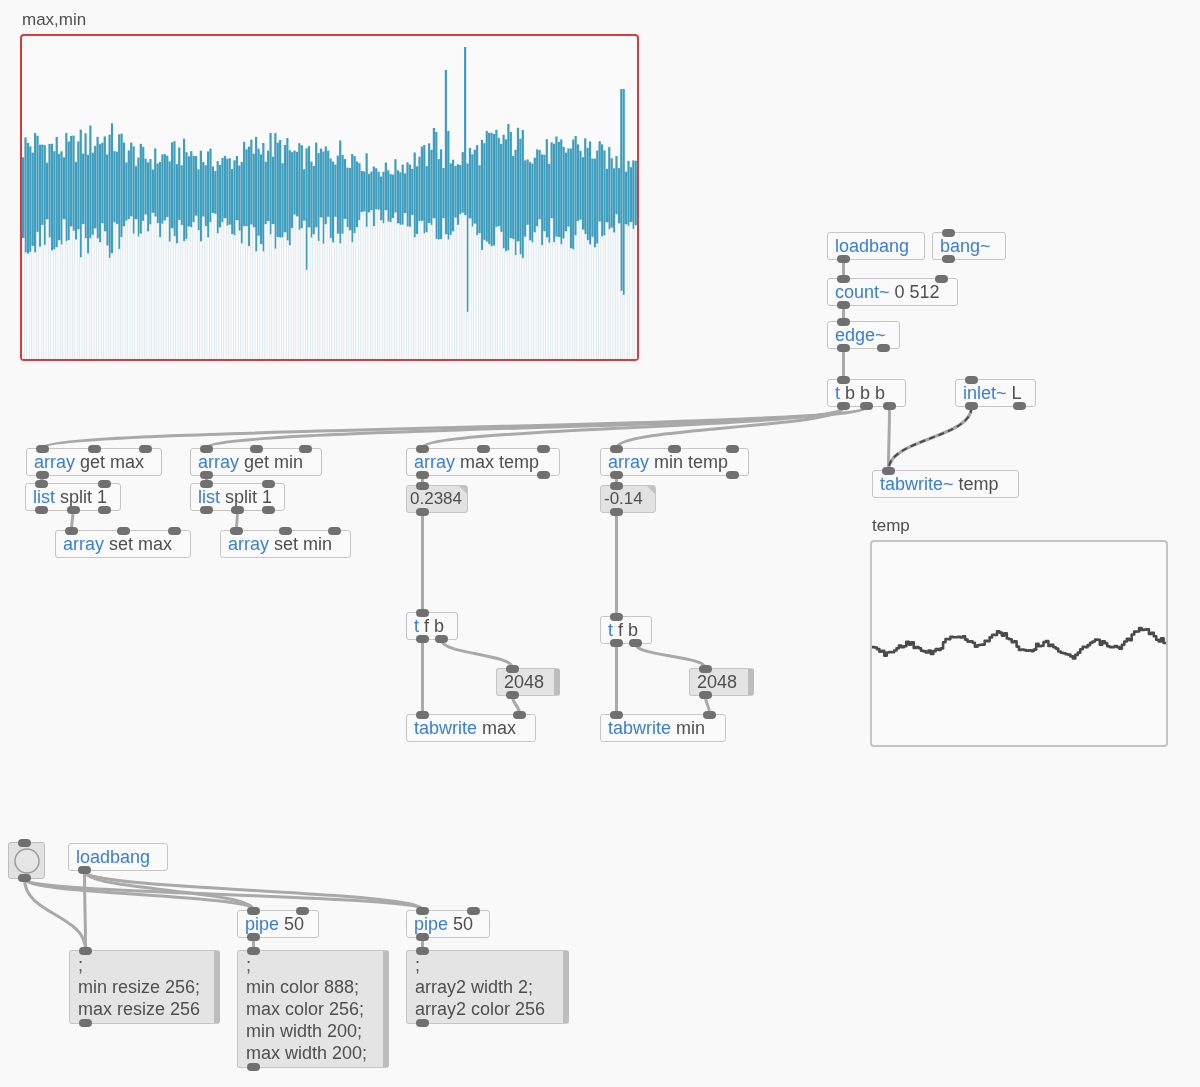  Describe the element at coordinates (866, 393) in the screenshot. I see `object-box: t b b b` at that location.